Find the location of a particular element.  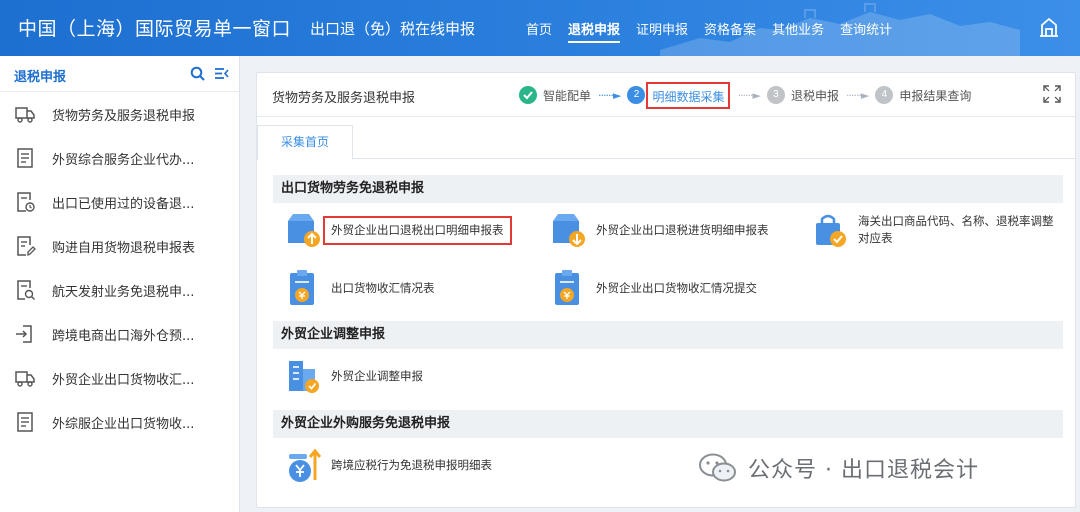

entry-customs-code-table: 海关出口商品代码、名称、退税率调整对应表 is located at coordinates (934, 230).